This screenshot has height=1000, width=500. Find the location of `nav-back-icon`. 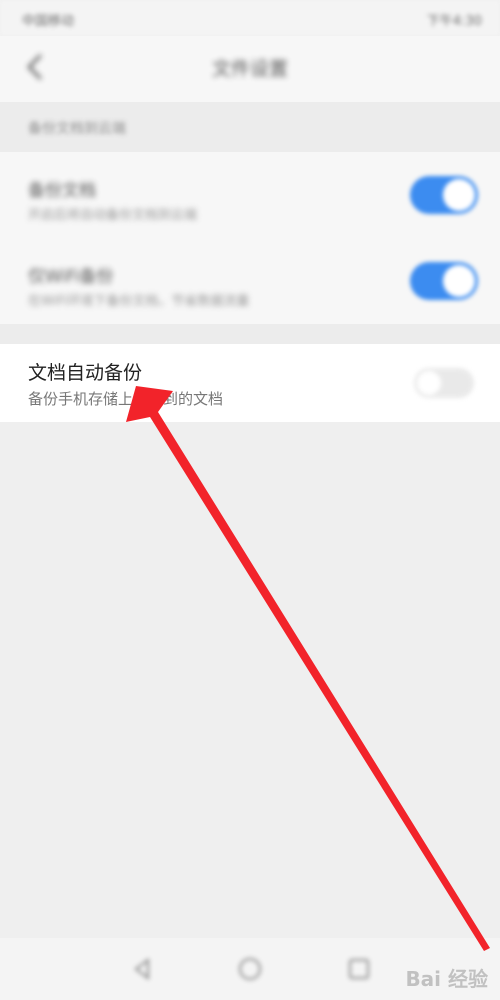

nav-back-icon is located at coordinates (143, 969).